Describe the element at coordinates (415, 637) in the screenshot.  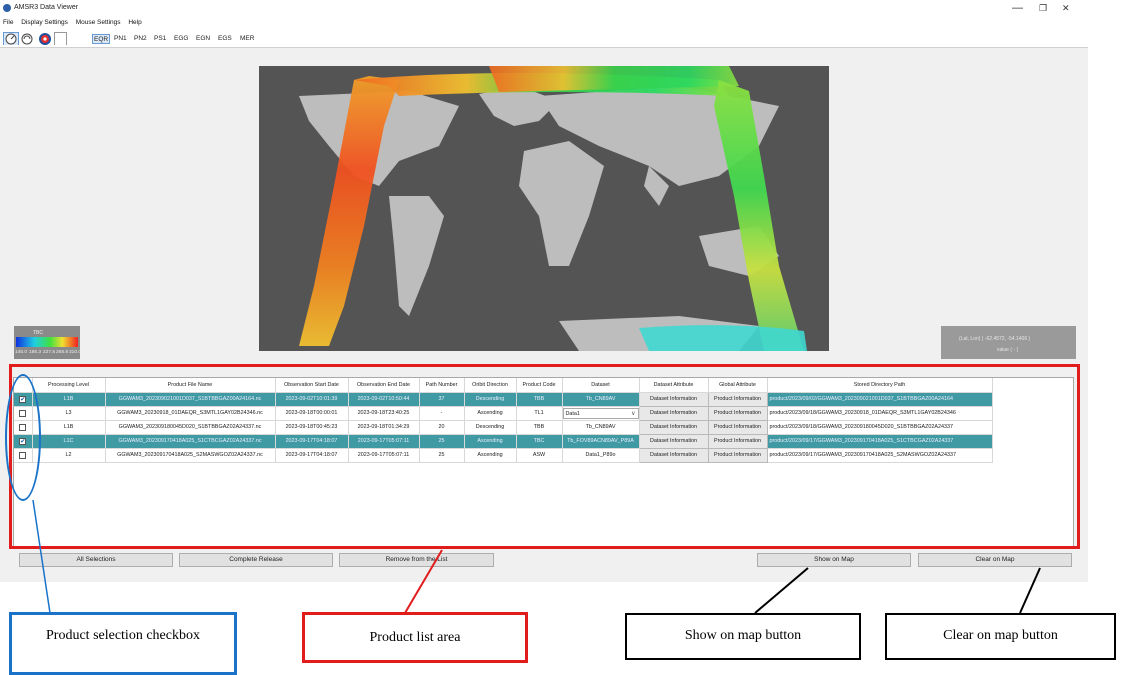
I see `list-area-callout: Product list area` at that location.